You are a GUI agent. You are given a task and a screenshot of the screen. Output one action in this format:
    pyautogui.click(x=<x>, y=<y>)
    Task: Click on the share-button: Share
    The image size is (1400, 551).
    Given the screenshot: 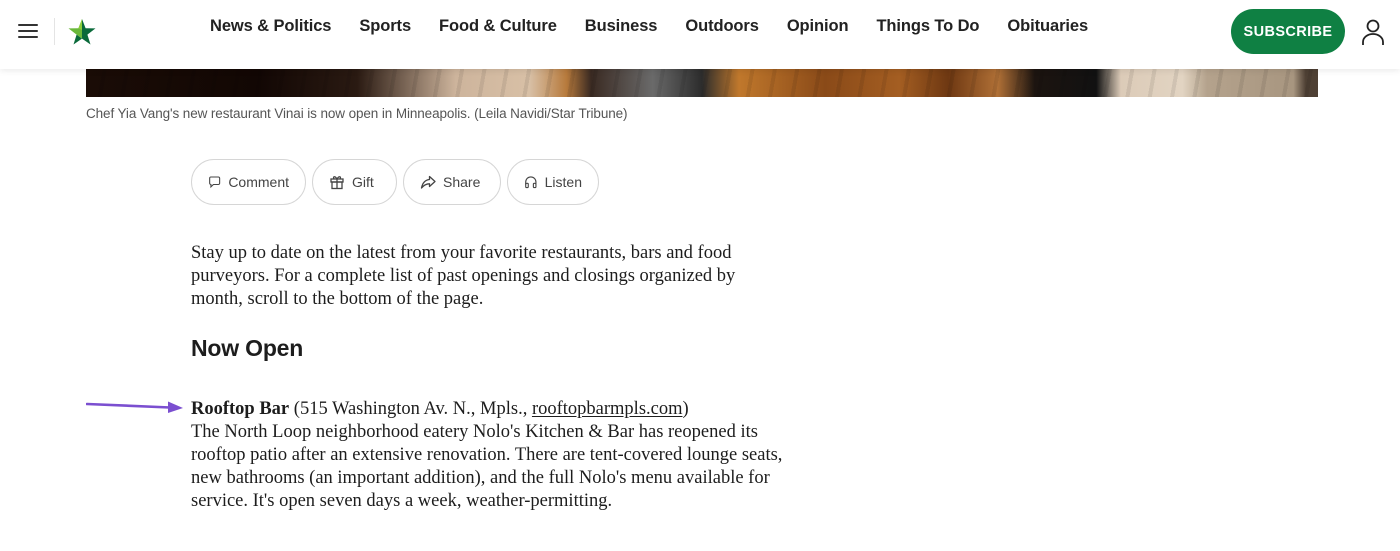 What is the action you would take?
    pyautogui.click(x=452, y=182)
    